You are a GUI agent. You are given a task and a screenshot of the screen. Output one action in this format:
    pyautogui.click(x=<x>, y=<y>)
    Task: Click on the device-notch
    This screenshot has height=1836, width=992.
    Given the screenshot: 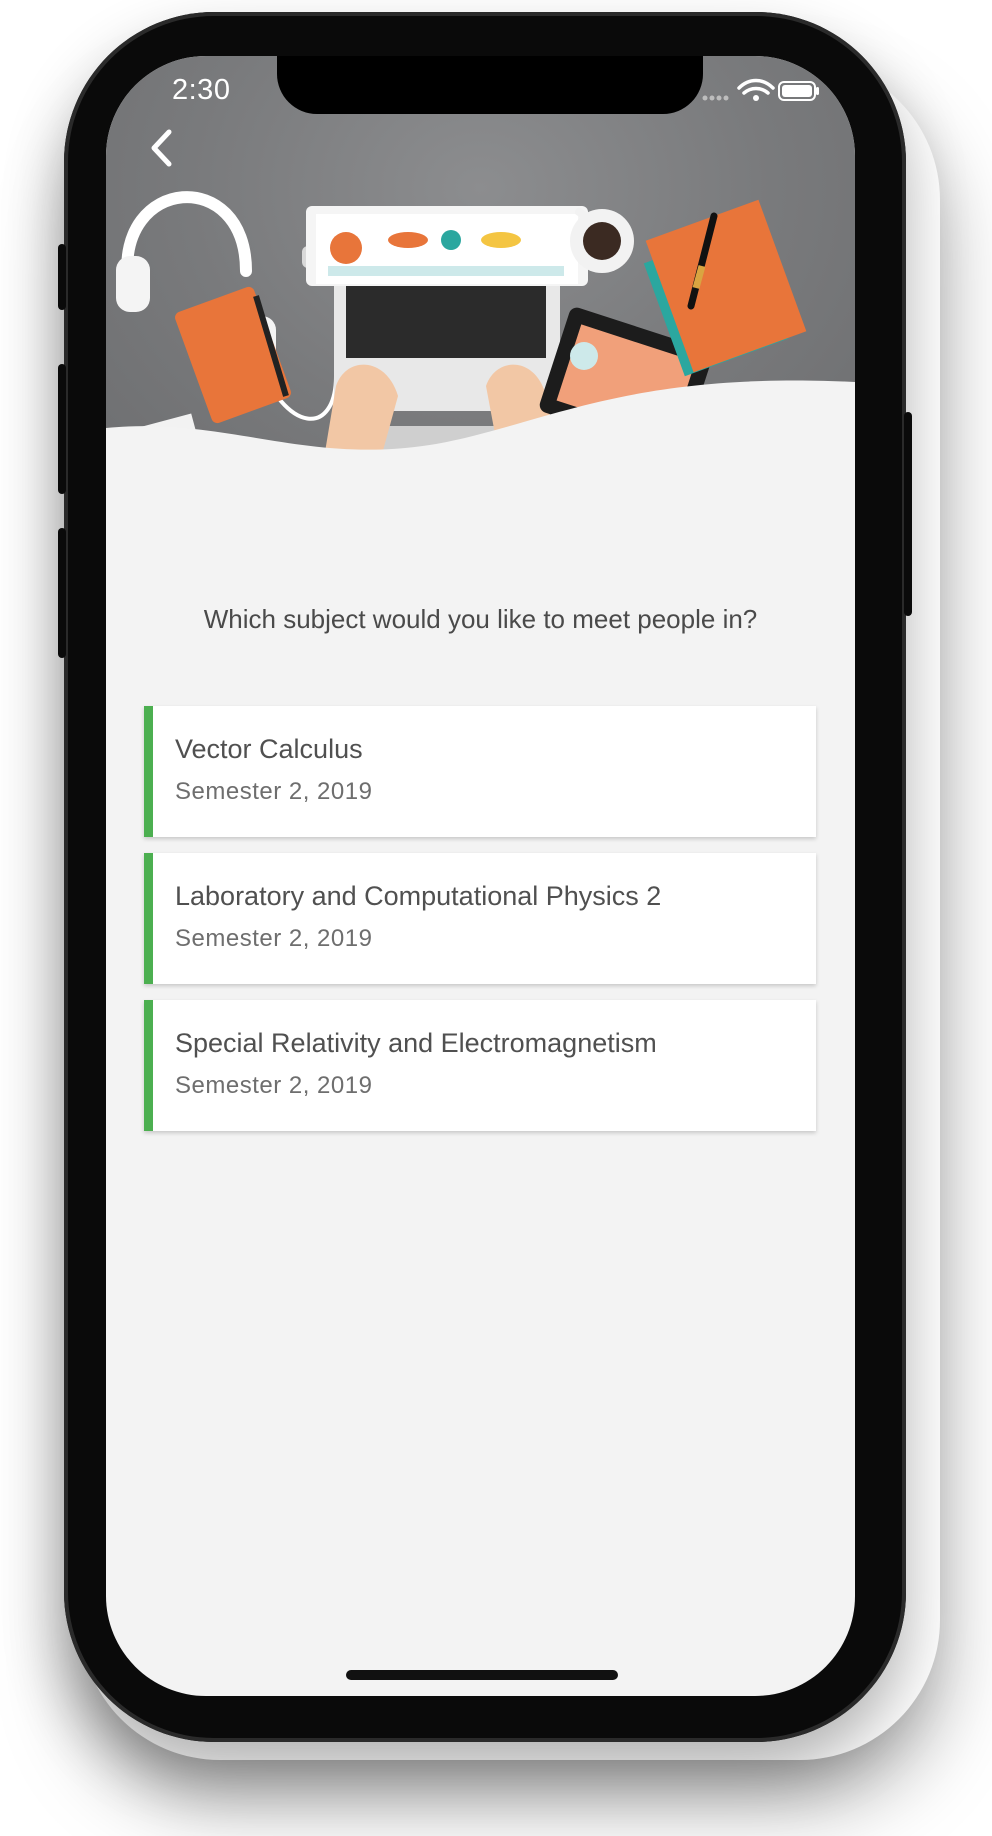 What is the action you would take?
    pyautogui.click(x=490, y=85)
    